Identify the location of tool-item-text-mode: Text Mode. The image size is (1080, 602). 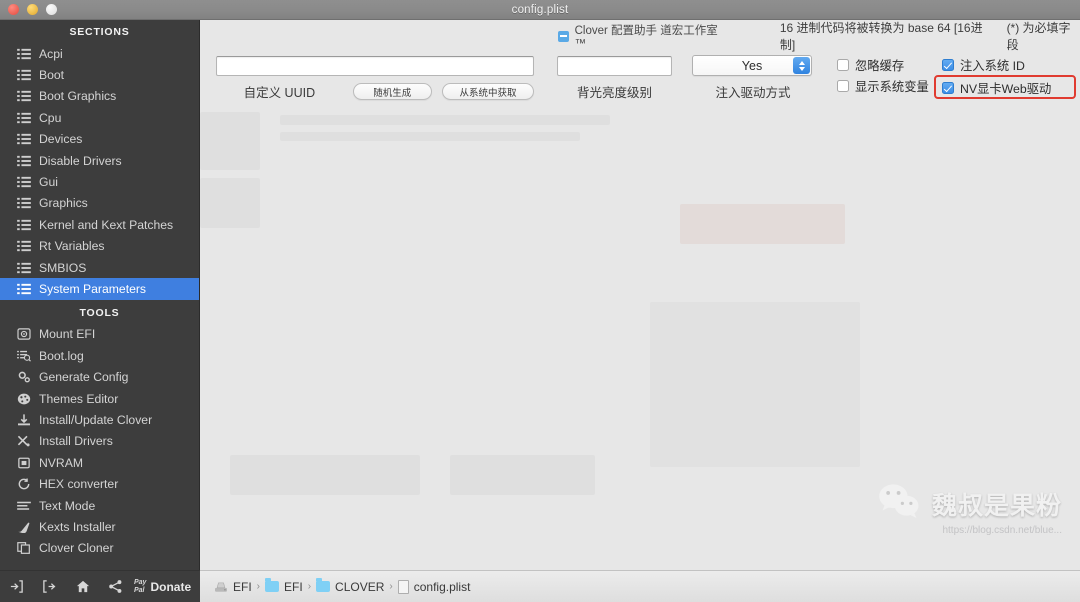
(99, 505).